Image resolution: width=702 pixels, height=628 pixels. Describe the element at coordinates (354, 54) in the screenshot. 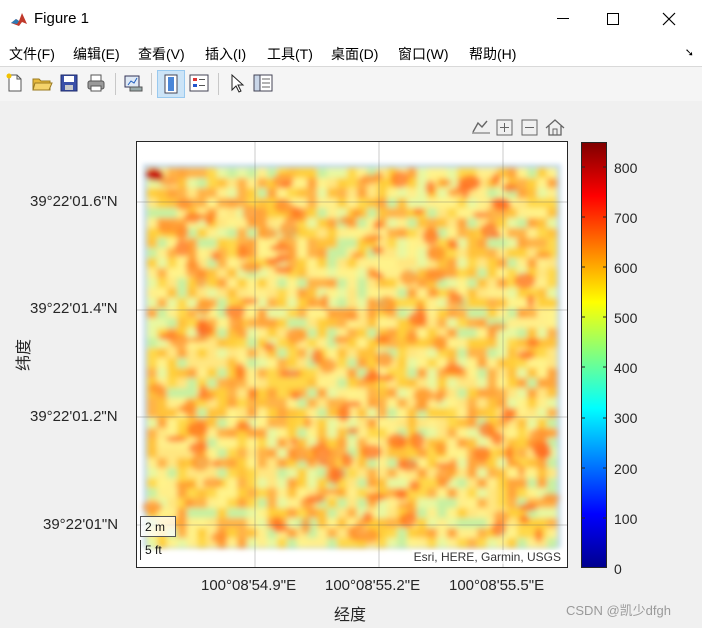

I see `menu-desktop: 桌面(D)` at that location.